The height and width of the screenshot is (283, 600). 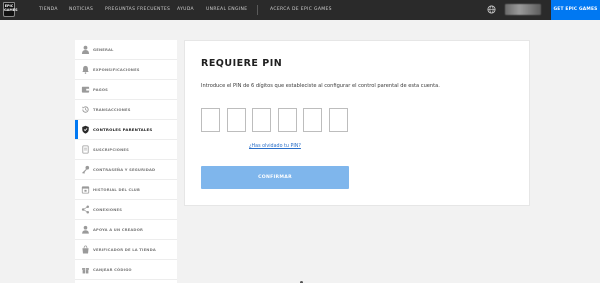 I want to click on creator-icon, so click(x=85, y=229).